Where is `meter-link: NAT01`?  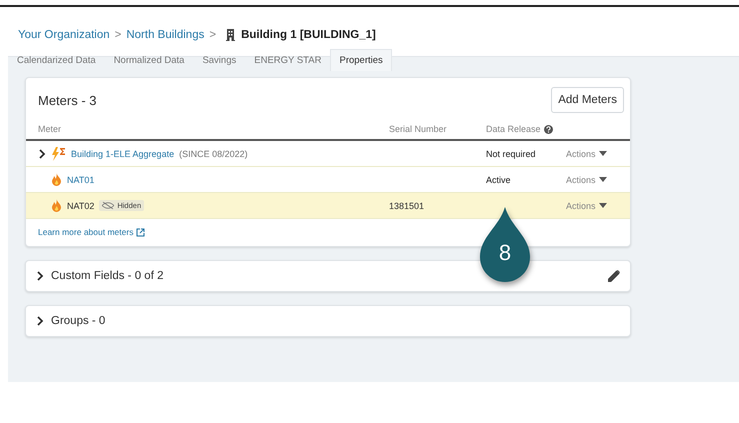
meter-link: NAT01 is located at coordinates (80, 179).